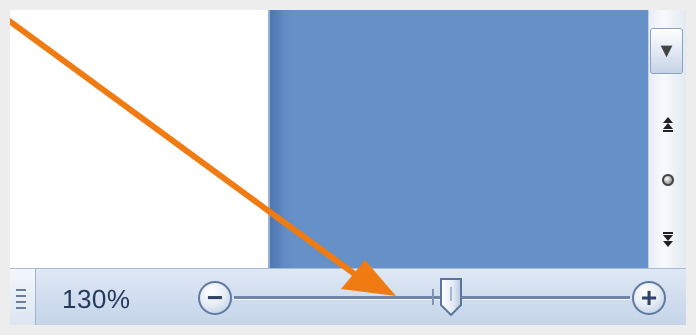 Image resolution: width=696 pixels, height=335 pixels. I want to click on vertical-scrollbar: ▼, so click(667, 139).